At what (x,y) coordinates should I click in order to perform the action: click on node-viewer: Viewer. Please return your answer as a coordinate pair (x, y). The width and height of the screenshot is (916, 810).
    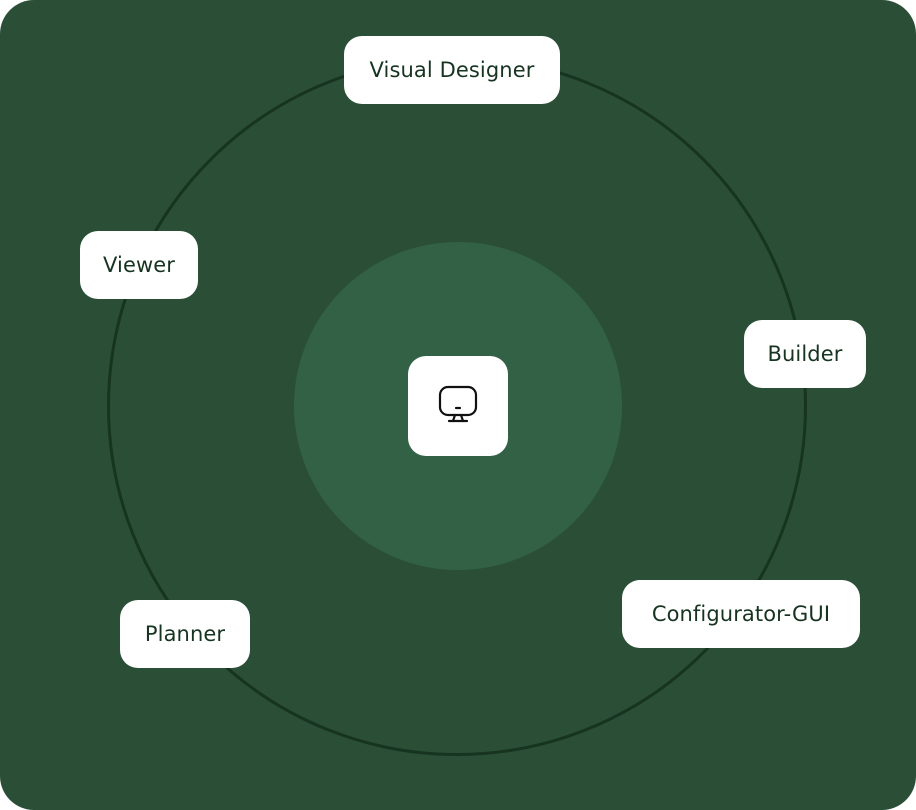
    Looking at the image, I should click on (139, 265).